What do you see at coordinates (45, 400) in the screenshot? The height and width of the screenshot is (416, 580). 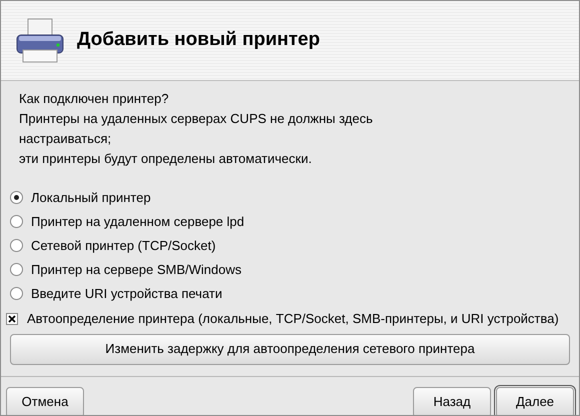 I see `cancel-button: Отмена` at bounding box center [45, 400].